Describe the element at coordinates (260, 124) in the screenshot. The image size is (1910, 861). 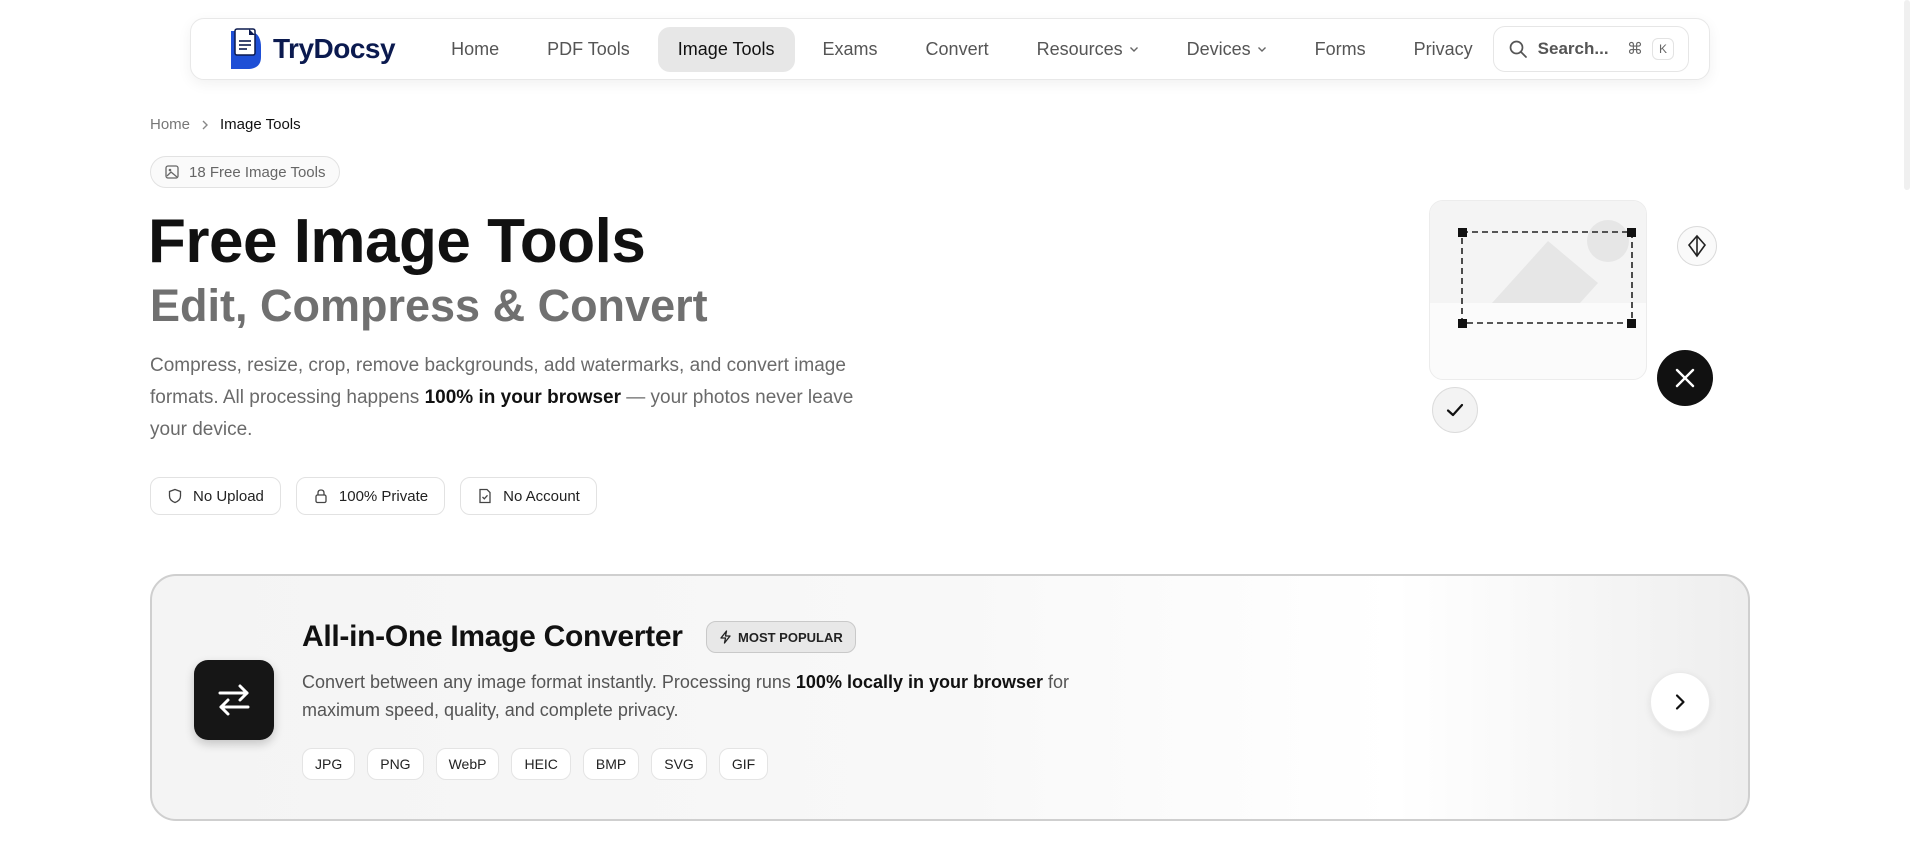
I see `breadcrumb-current: Image Tools` at that location.